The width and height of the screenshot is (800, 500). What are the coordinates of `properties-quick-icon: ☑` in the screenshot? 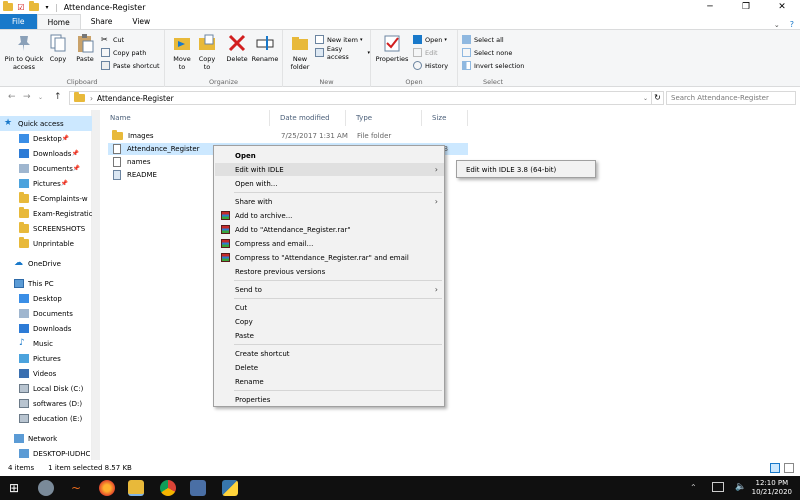 It's located at (21, 7).